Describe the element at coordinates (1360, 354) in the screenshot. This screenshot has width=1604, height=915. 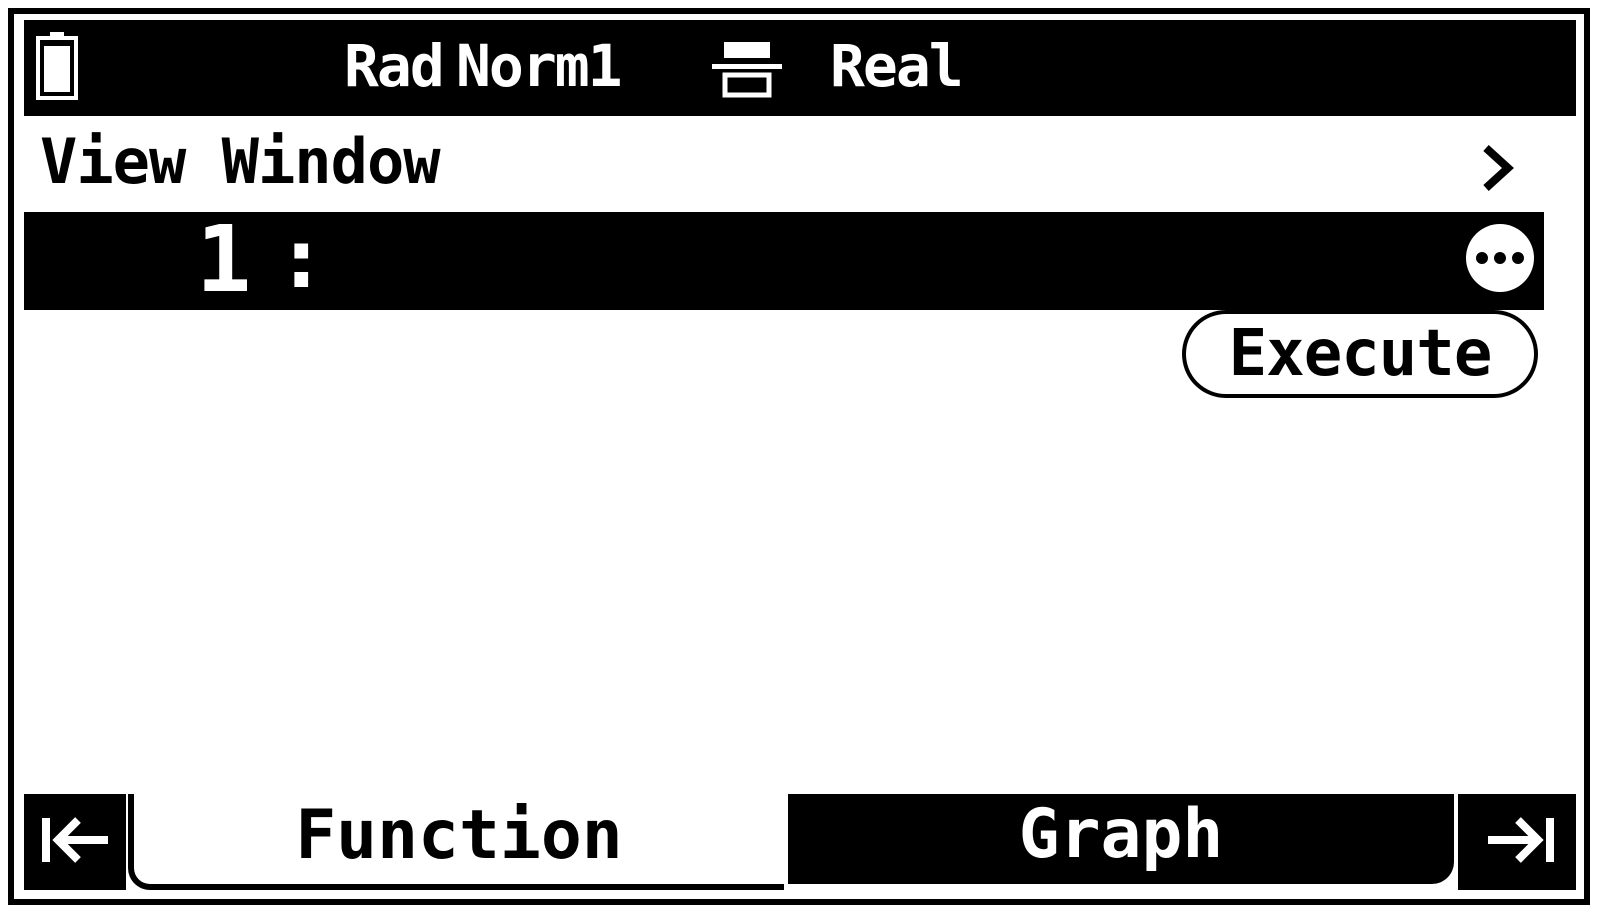
I see `execute-button: Execute` at that location.